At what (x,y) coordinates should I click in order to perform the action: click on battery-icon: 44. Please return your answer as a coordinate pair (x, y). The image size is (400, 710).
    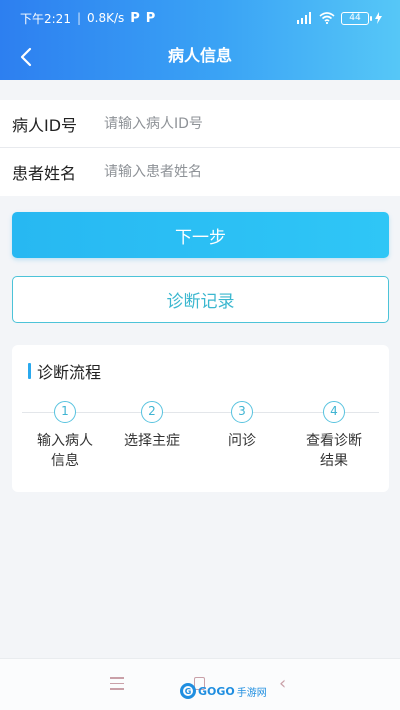
    Looking at the image, I should click on (356, 18).